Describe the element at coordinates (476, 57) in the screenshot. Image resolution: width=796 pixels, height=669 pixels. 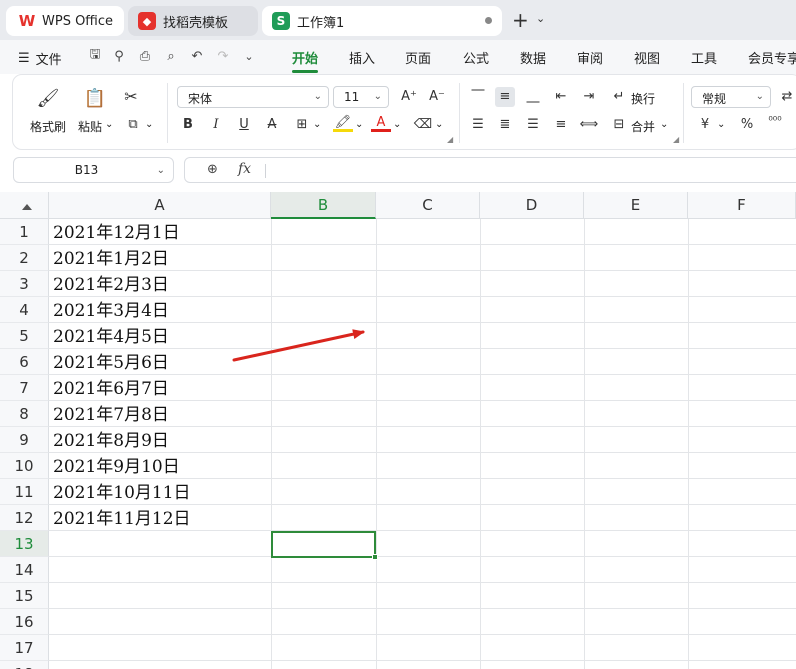
I see `tab-formulas: 公式` at that location.